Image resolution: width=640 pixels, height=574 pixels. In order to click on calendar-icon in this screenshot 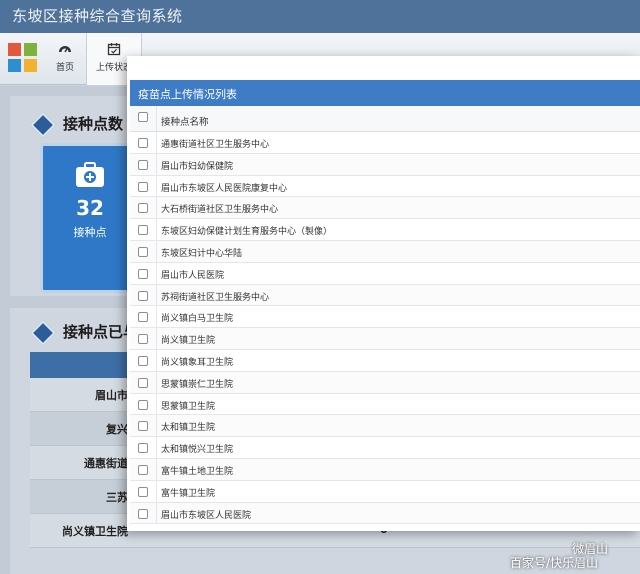, I will do `click(114, 49)`.